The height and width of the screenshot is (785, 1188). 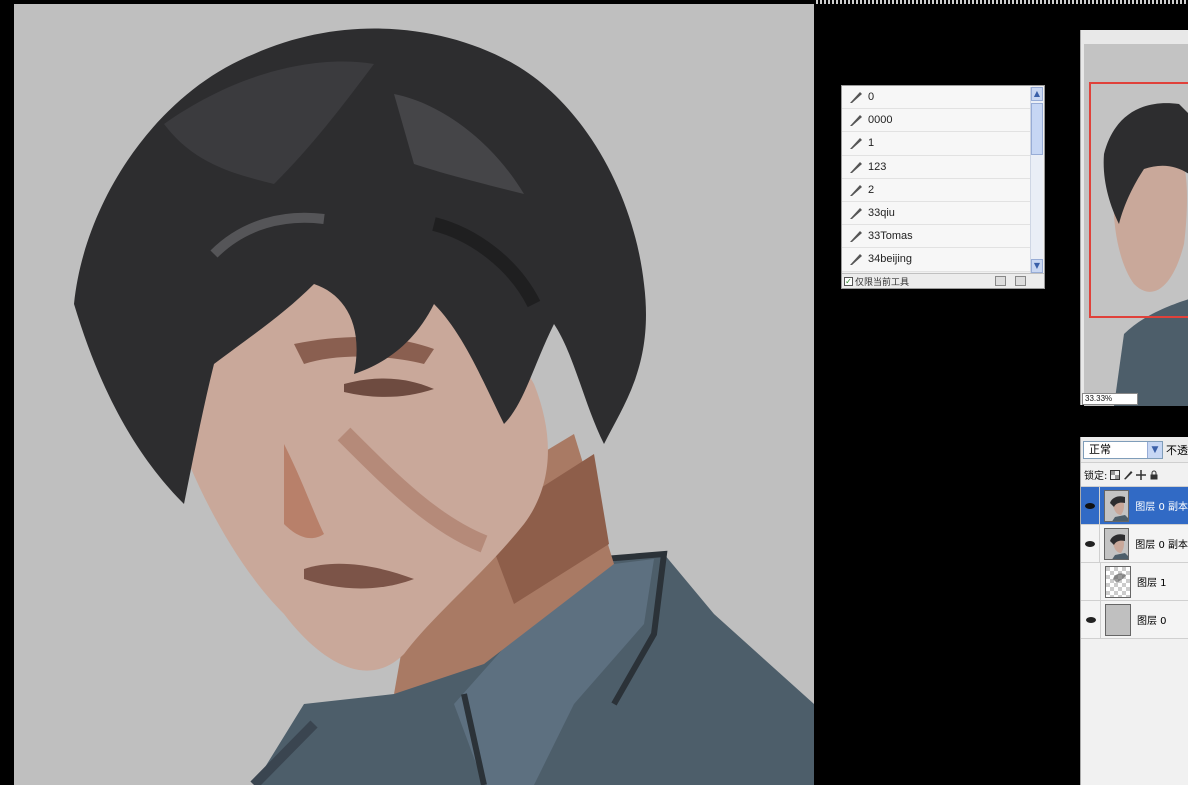 What do you see at coordinates (937, 144) in the screenshot?
I see `brush-preset-item: 1` at bounding box center [937, 144].